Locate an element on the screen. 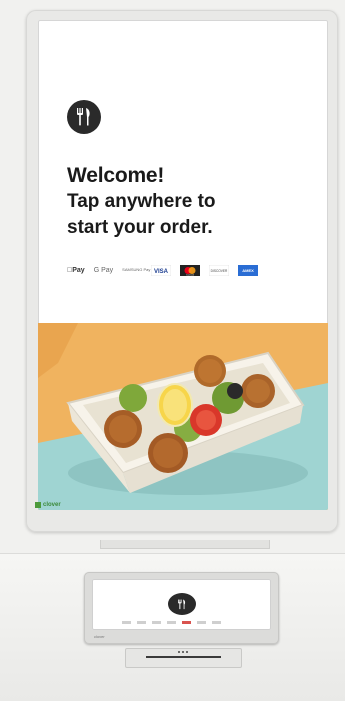  discover-text: DISCOVER is located at coordinates (219, 271).